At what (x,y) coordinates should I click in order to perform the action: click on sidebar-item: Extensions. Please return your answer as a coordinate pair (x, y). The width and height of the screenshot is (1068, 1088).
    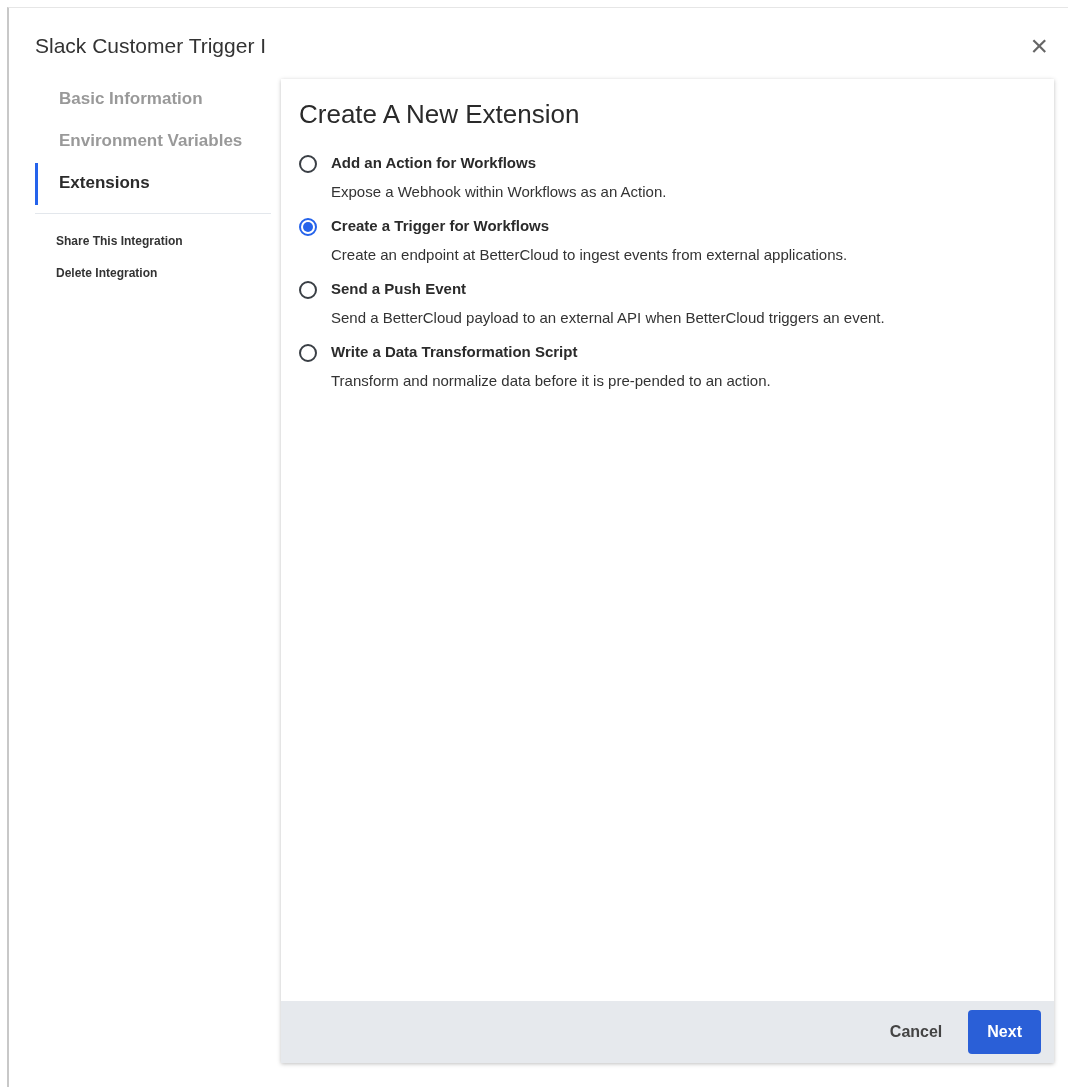
    Looking at the image, I should click on (153, 184).